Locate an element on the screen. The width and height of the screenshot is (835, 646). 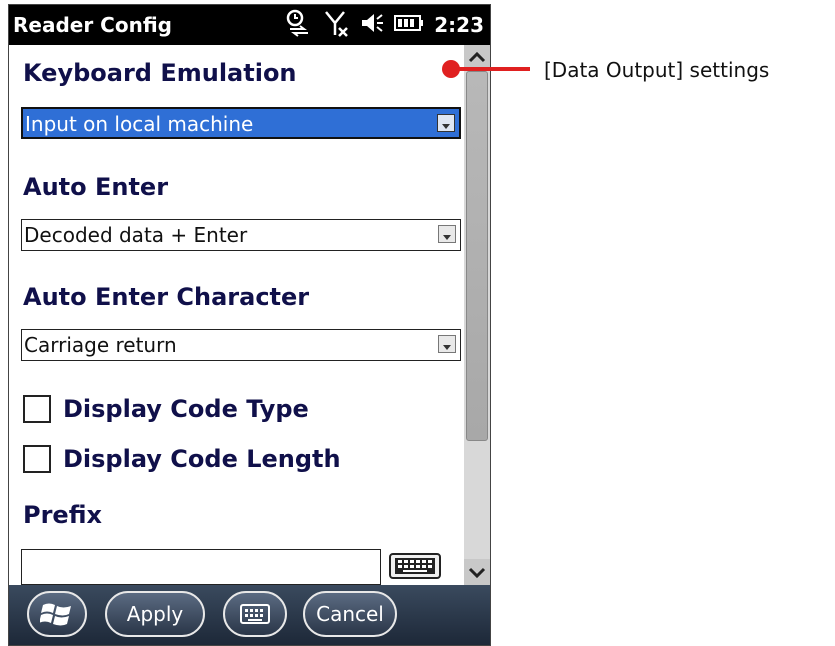
sync-icon is located at coordinates (299, 25).